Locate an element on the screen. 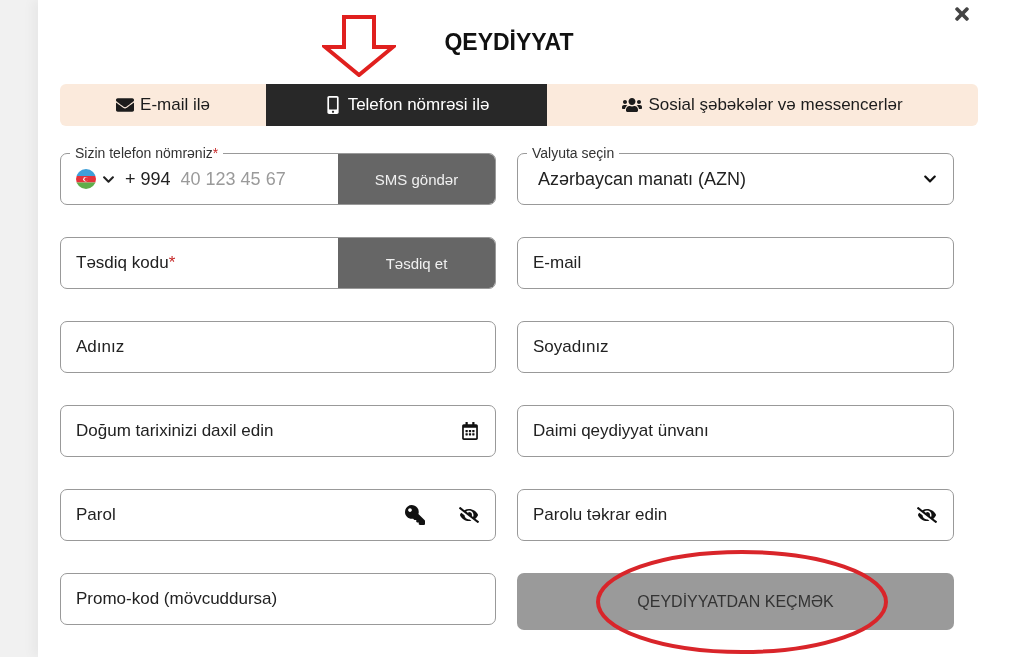 Image resolution: width=1024 pixels, height=657 pixels. tab: Sosial şəbəkələr və messencerlər is located at coordinates (762, 105).